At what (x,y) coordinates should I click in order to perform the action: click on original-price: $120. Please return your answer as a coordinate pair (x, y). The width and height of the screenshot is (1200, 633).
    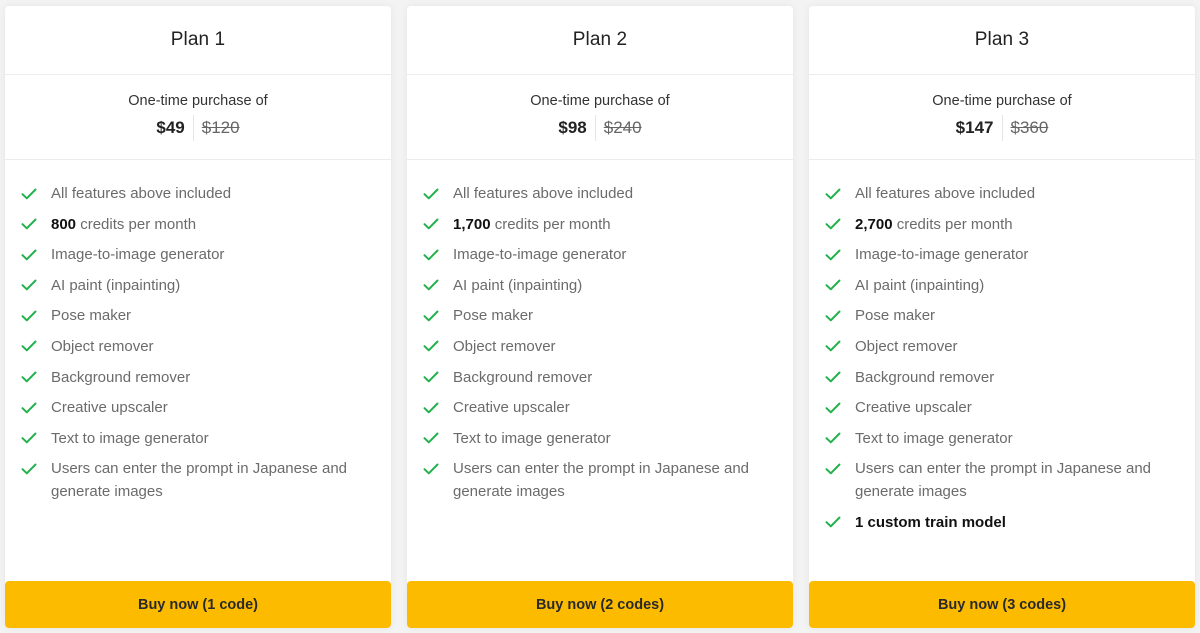
    Looking at the image, I should click on (220, 127).